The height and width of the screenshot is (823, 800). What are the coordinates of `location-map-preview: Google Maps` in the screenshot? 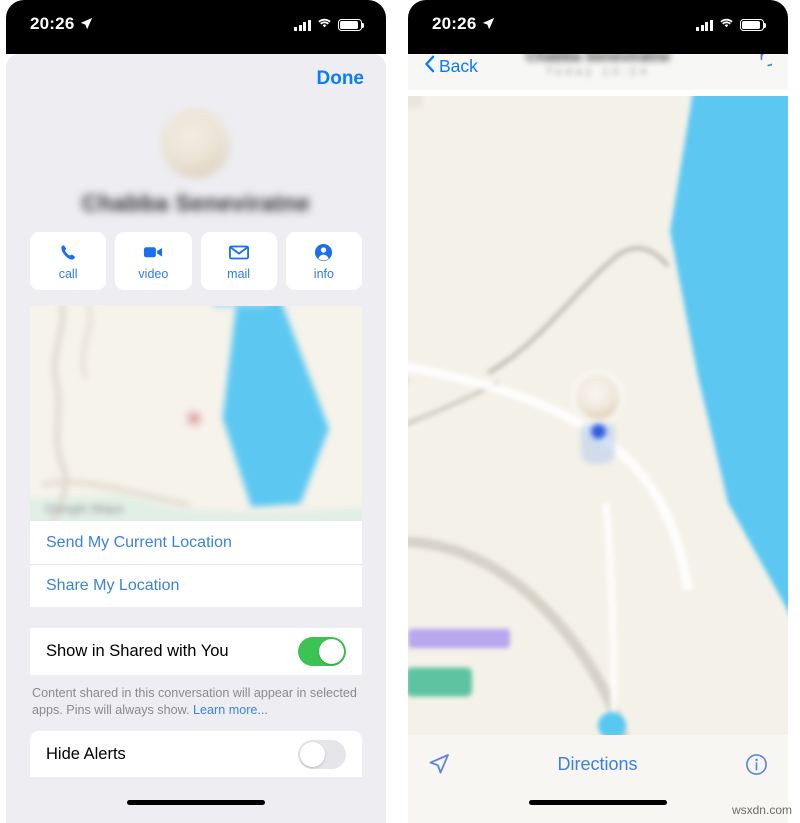 It's located at (196, 413).